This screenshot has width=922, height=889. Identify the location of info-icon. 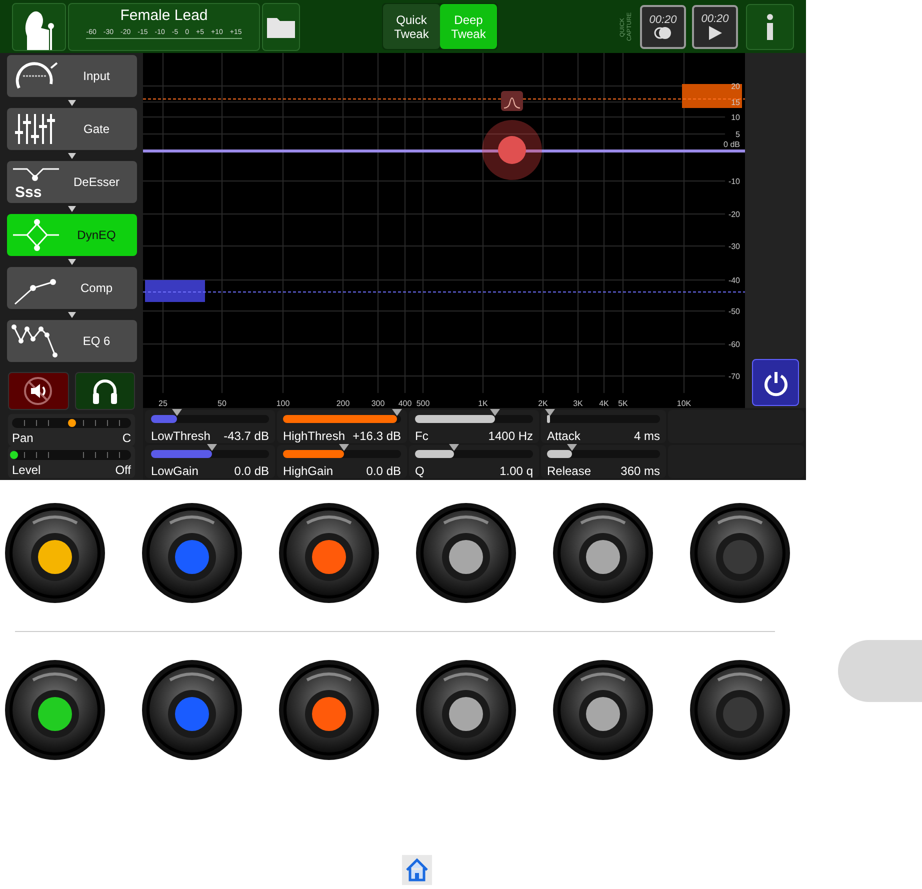
(770, 27).